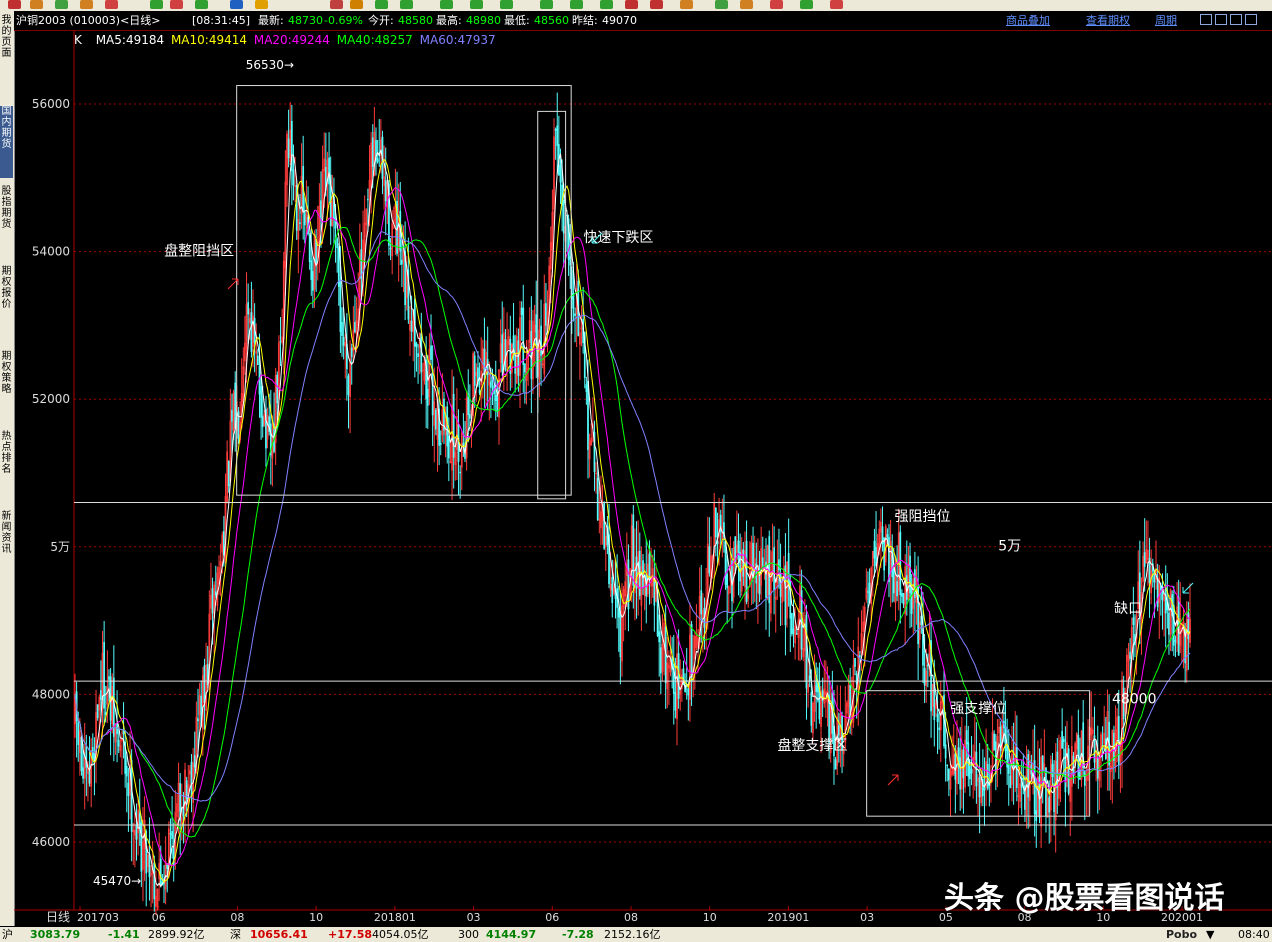  Describe the element at coordinates (7, 934) in the screenshot. I see `sh-label: 沪` at that location.